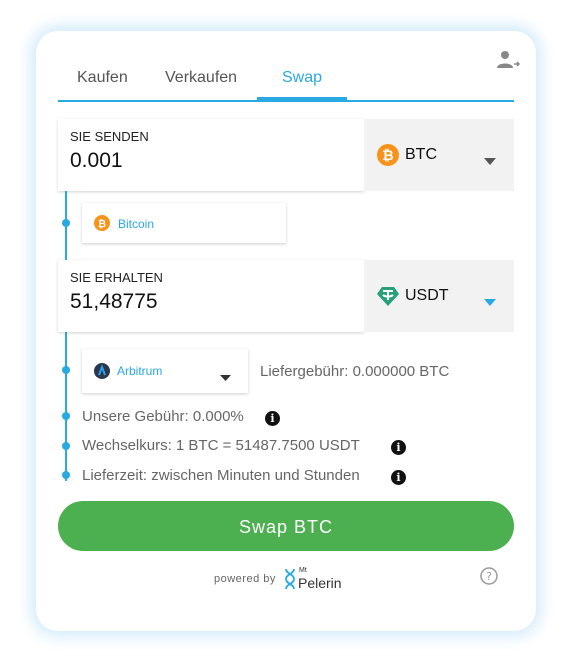  What do you see at coordinates (221, 475) in the screenshot?
I see `delivery-time: Lieferzeit: zwischen Minuten und Stunden` at bounding box center [221, 475].